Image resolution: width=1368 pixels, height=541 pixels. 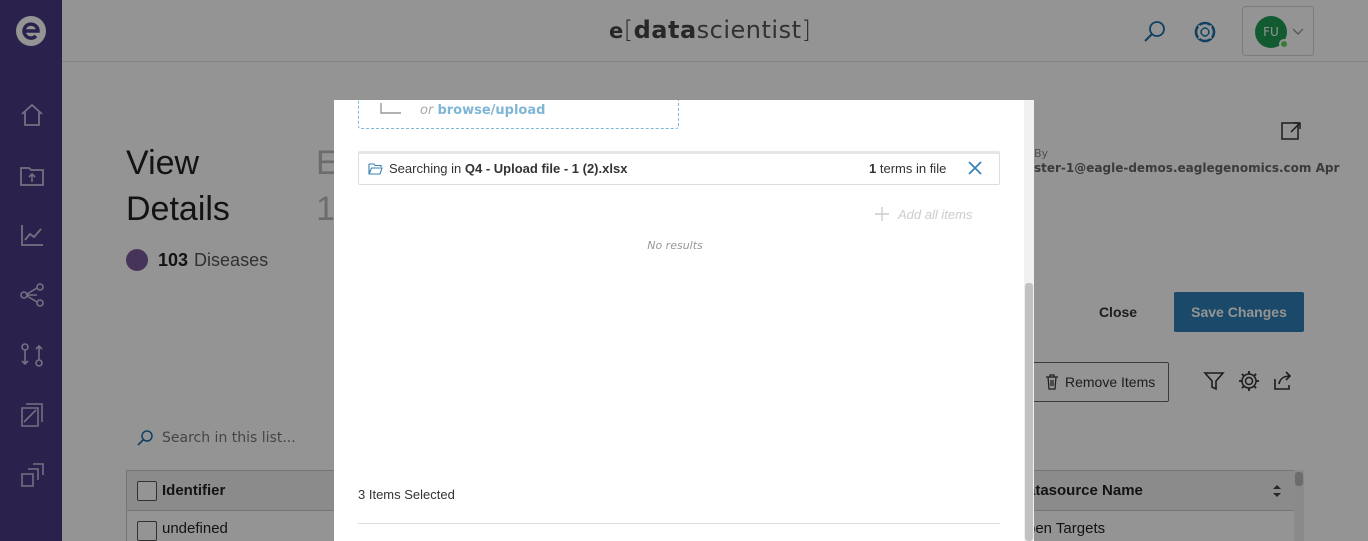 I want to click on file-upload-dropzone: or browse/upload, so click(x=518, y=114).